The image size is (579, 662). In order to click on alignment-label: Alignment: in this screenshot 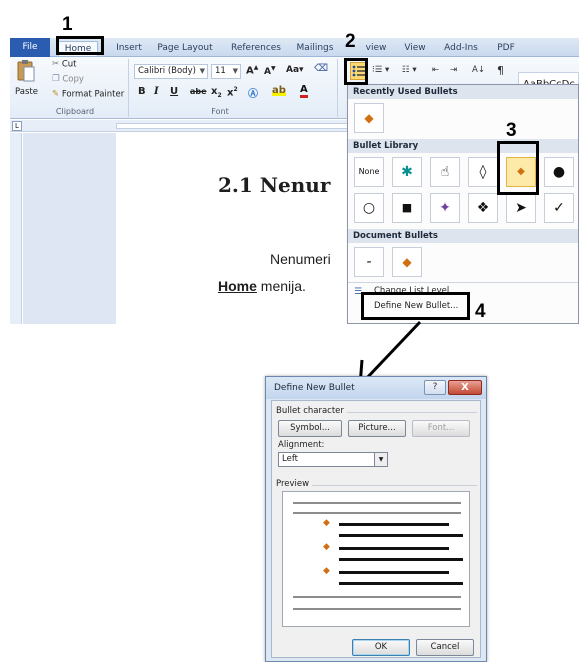, I will do `click(301, 445)`.